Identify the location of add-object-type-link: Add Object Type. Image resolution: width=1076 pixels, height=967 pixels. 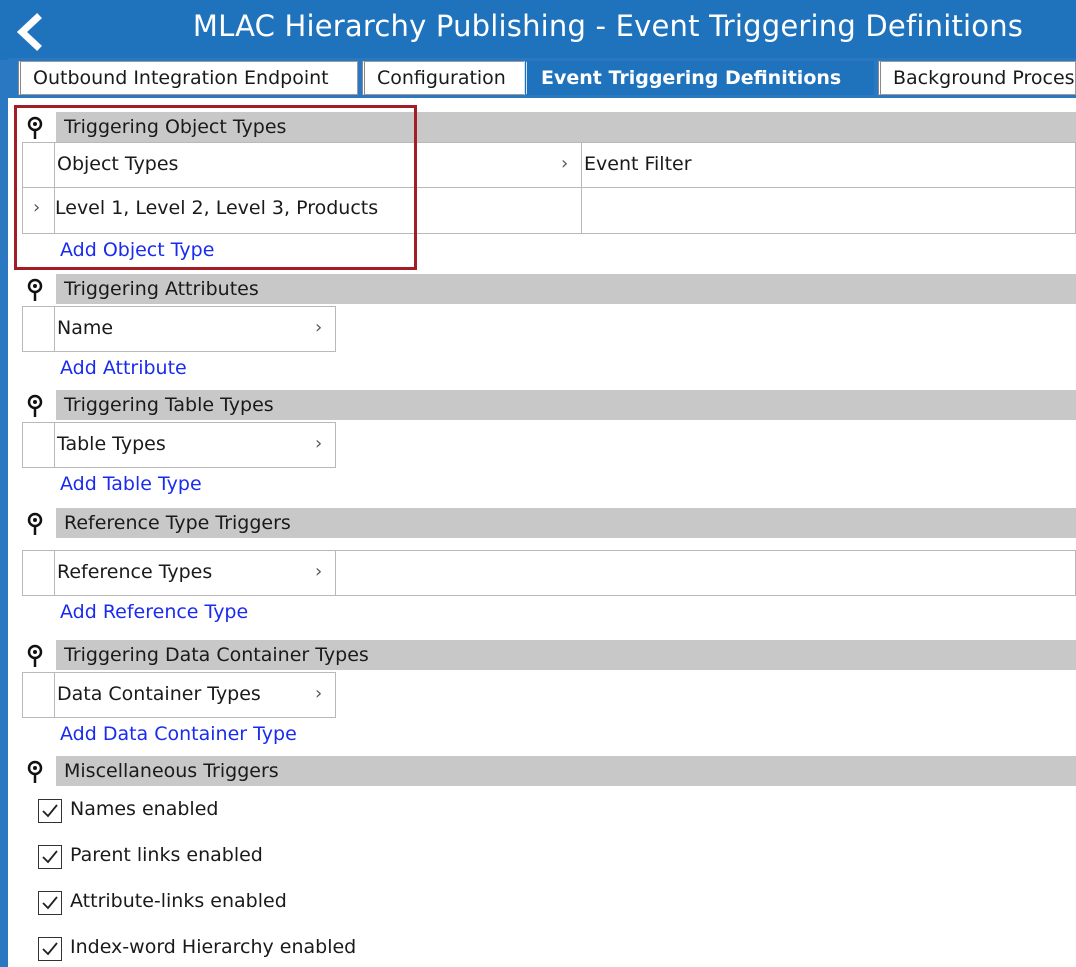
(137, 250).